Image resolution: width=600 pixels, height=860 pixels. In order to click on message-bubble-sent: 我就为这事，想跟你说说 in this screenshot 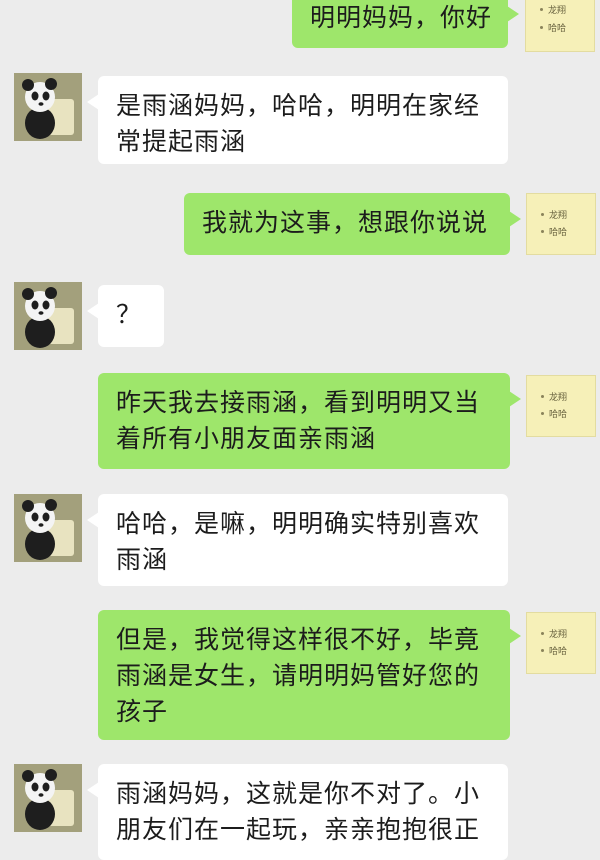, I will do `click(352, 224)`.